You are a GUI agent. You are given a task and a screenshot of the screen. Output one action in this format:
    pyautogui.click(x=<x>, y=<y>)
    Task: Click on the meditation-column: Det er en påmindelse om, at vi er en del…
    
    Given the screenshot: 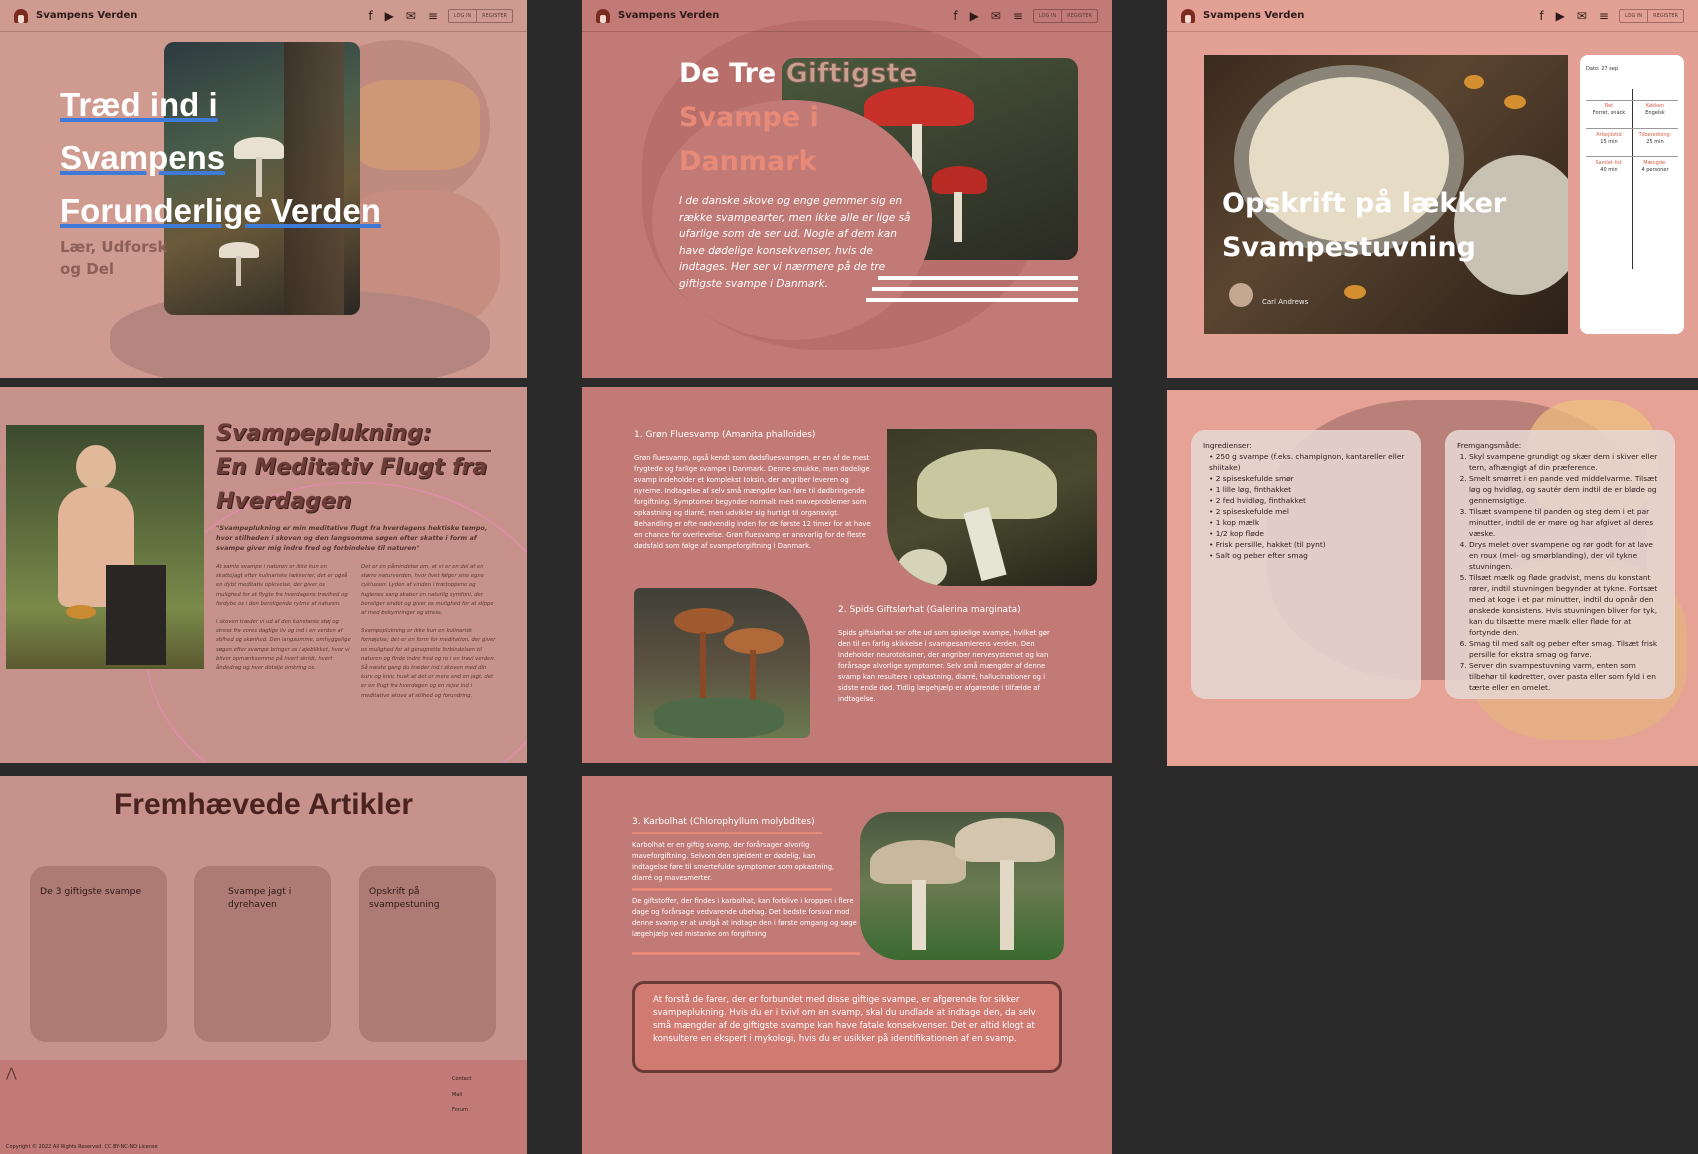 What is the action you would take?
    pyautogui.click(x=428, y=636)
    